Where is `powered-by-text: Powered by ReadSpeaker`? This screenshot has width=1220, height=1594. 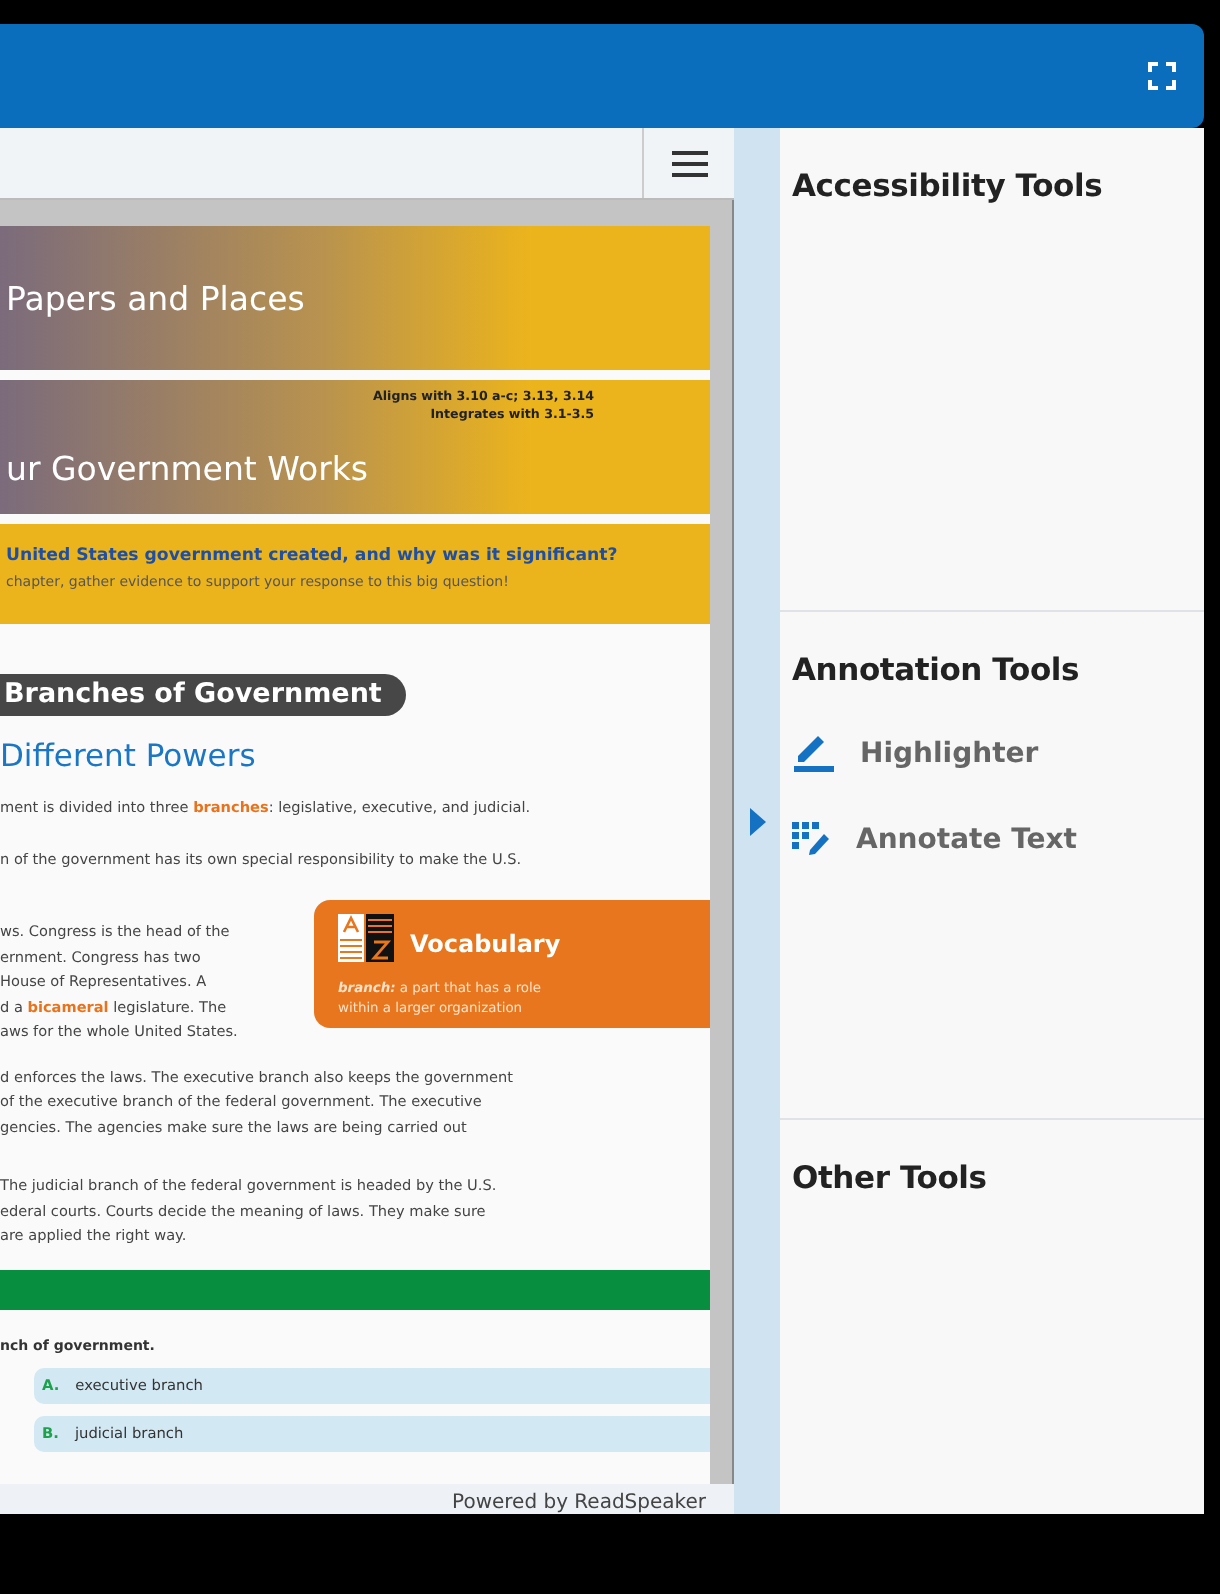 powered-by-text: Powered by ReadSpeaker is located at coordinates (579, 1503).